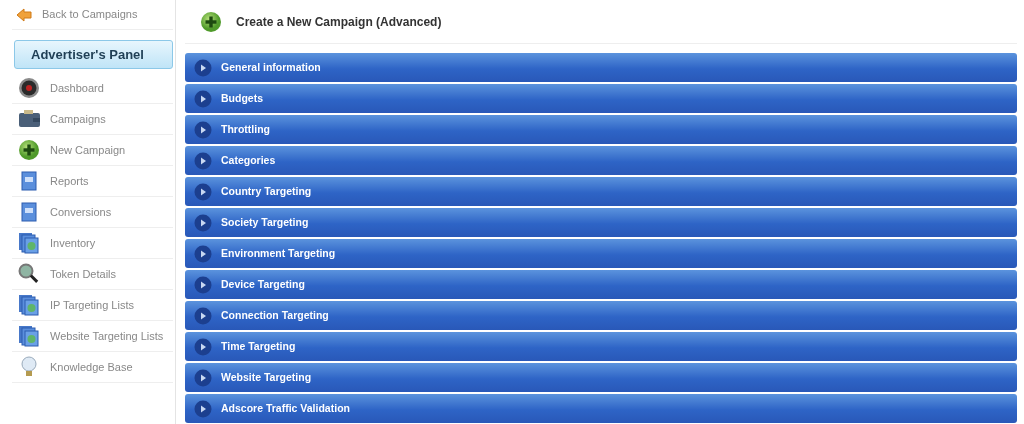  What do you see at coordinates (73, 243) in the screenshot?
I see `sidebar-link: Inventory` at bounding box center [73, 243].